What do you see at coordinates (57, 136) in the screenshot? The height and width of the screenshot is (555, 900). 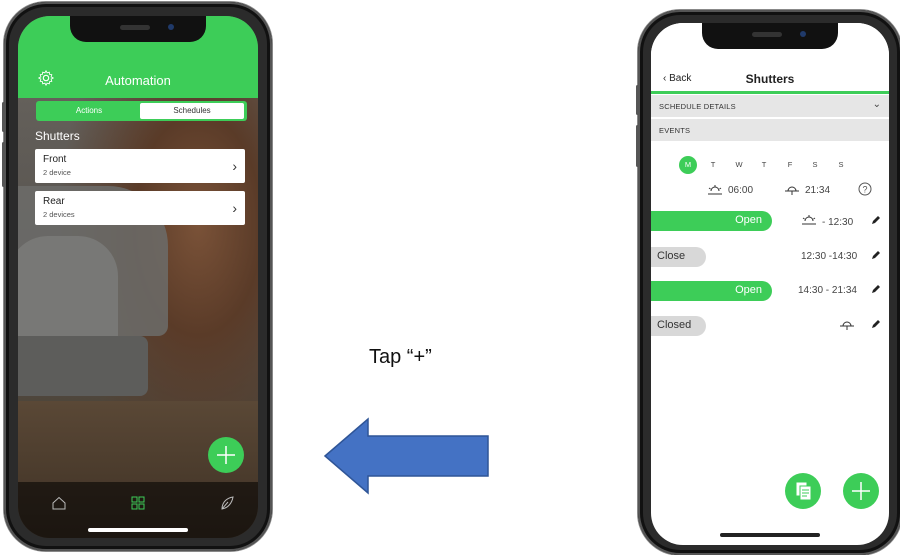 I see `section-title: Shutters` at bounding box center [57, 136].